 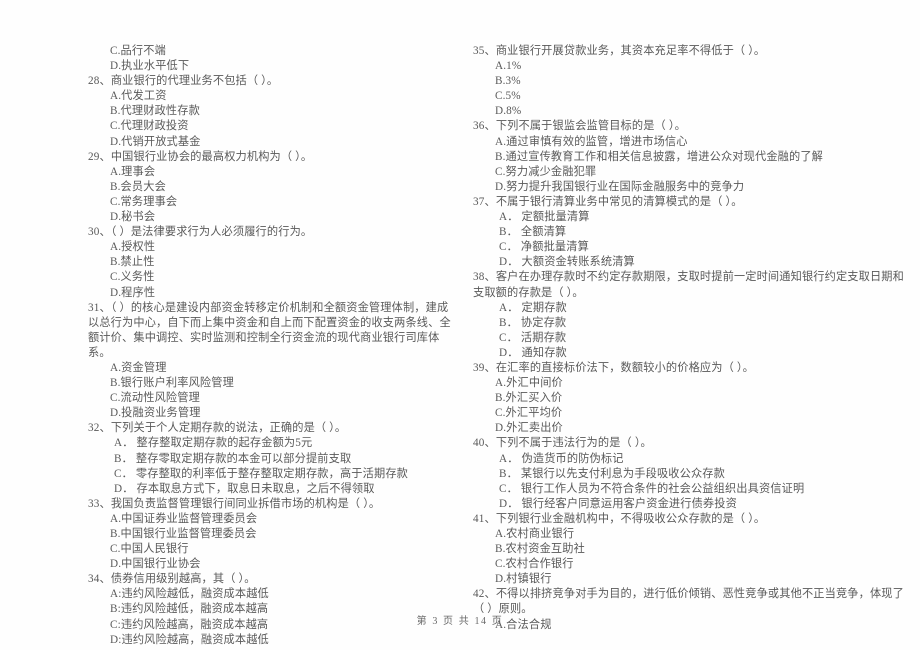 I want to click on option-line: C． 零存整取的利率低于整存整取定期存款，高于活期存款, so click(x=261, y=473).